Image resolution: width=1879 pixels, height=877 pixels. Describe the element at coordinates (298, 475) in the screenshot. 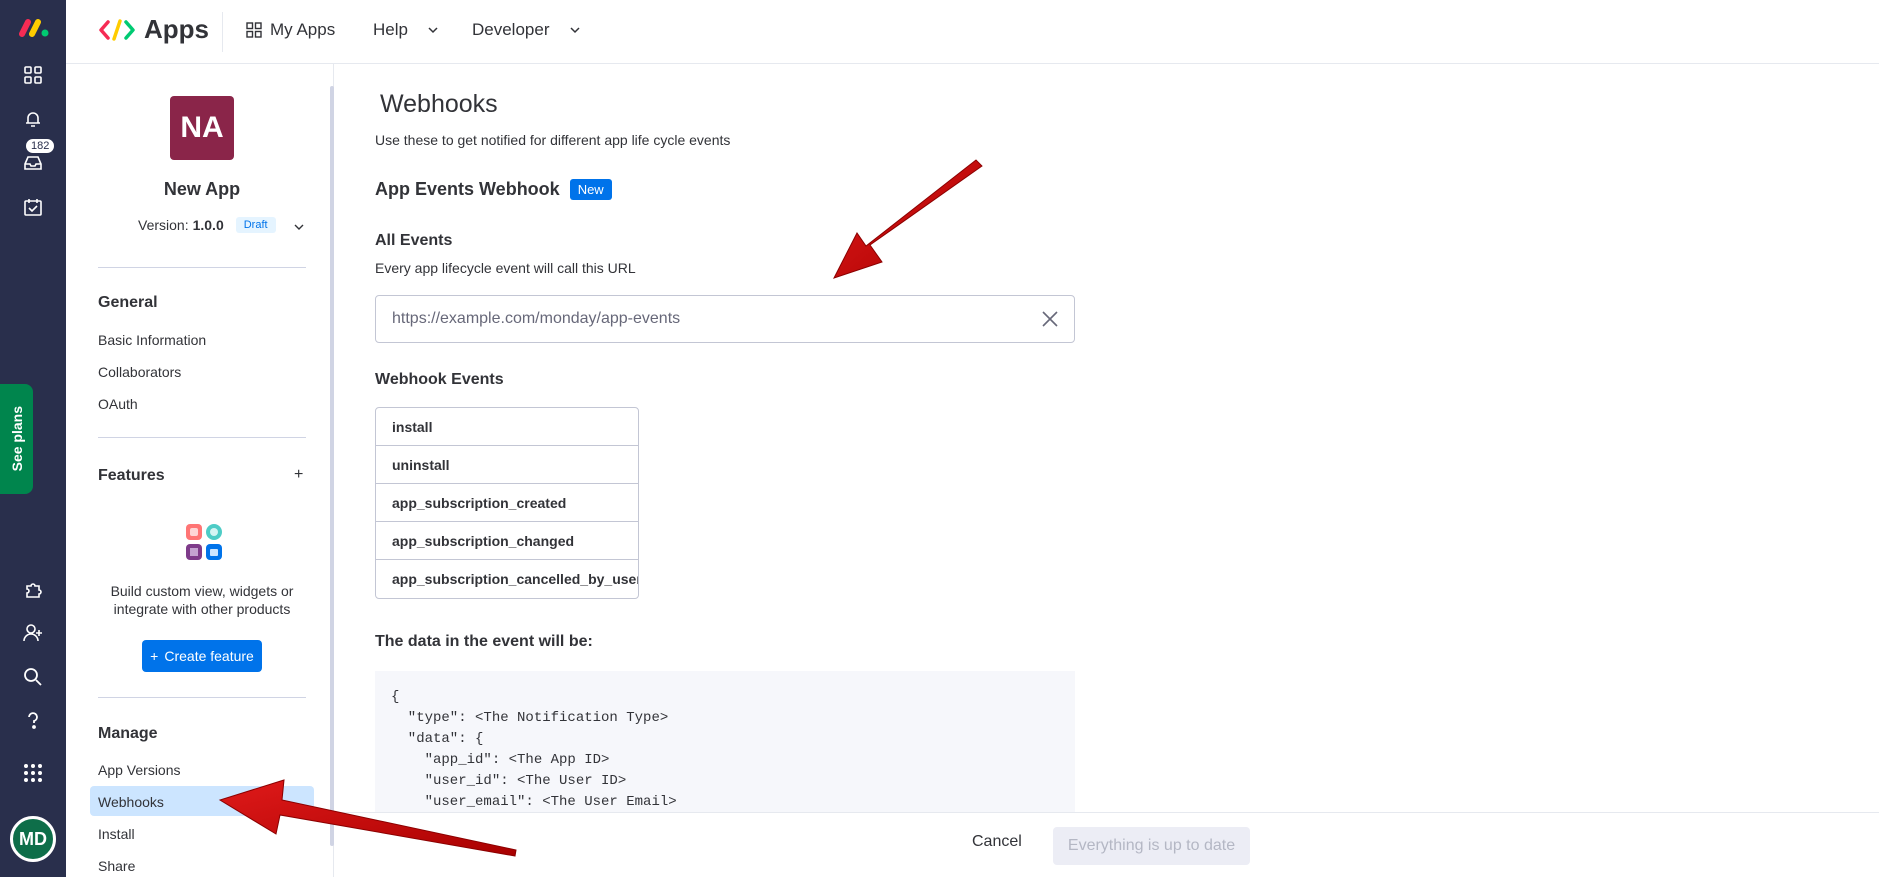

I see `add-feature-icon: +` at that location.